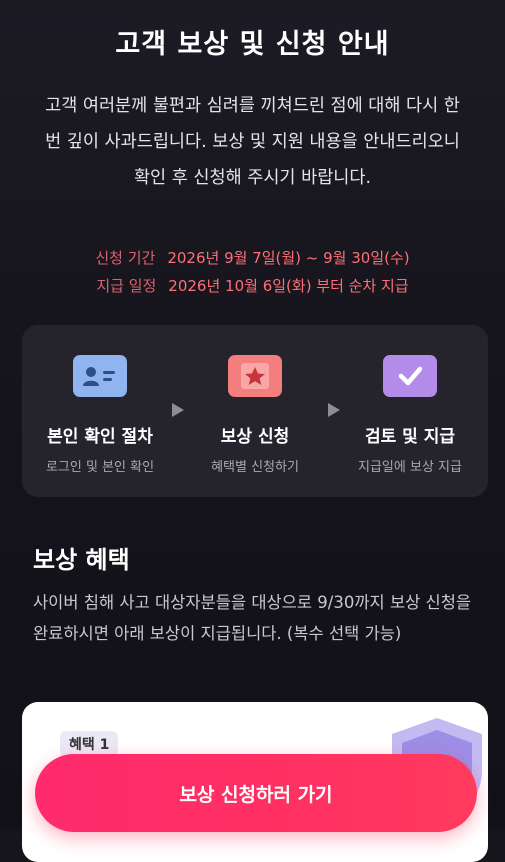 Image resolution: width=505 pixels, height=862 pixels. I want to click on payment-schedule-value: 2026년 10월 6일(화) 부터 순차 지급, so click(288, 286).